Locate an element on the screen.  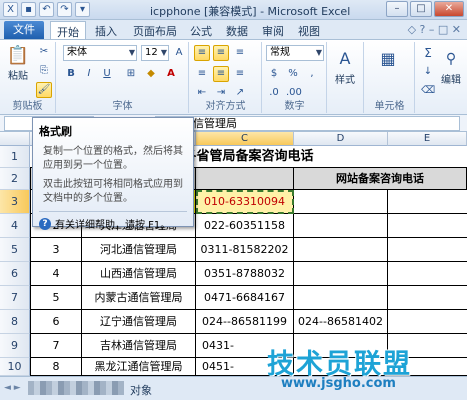
row-number-cell: 7 is located at coordinates (56, 346).